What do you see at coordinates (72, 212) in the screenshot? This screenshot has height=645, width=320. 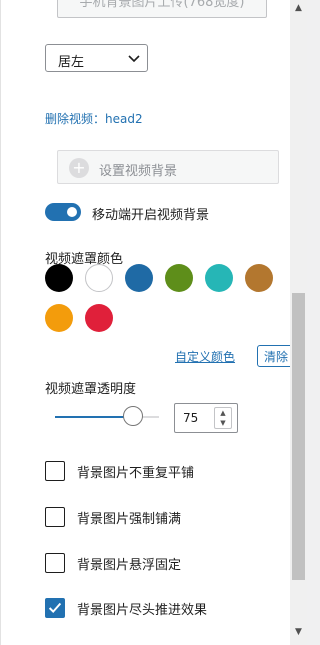 I see `toggle-knob` at bounding box center [72, 212].